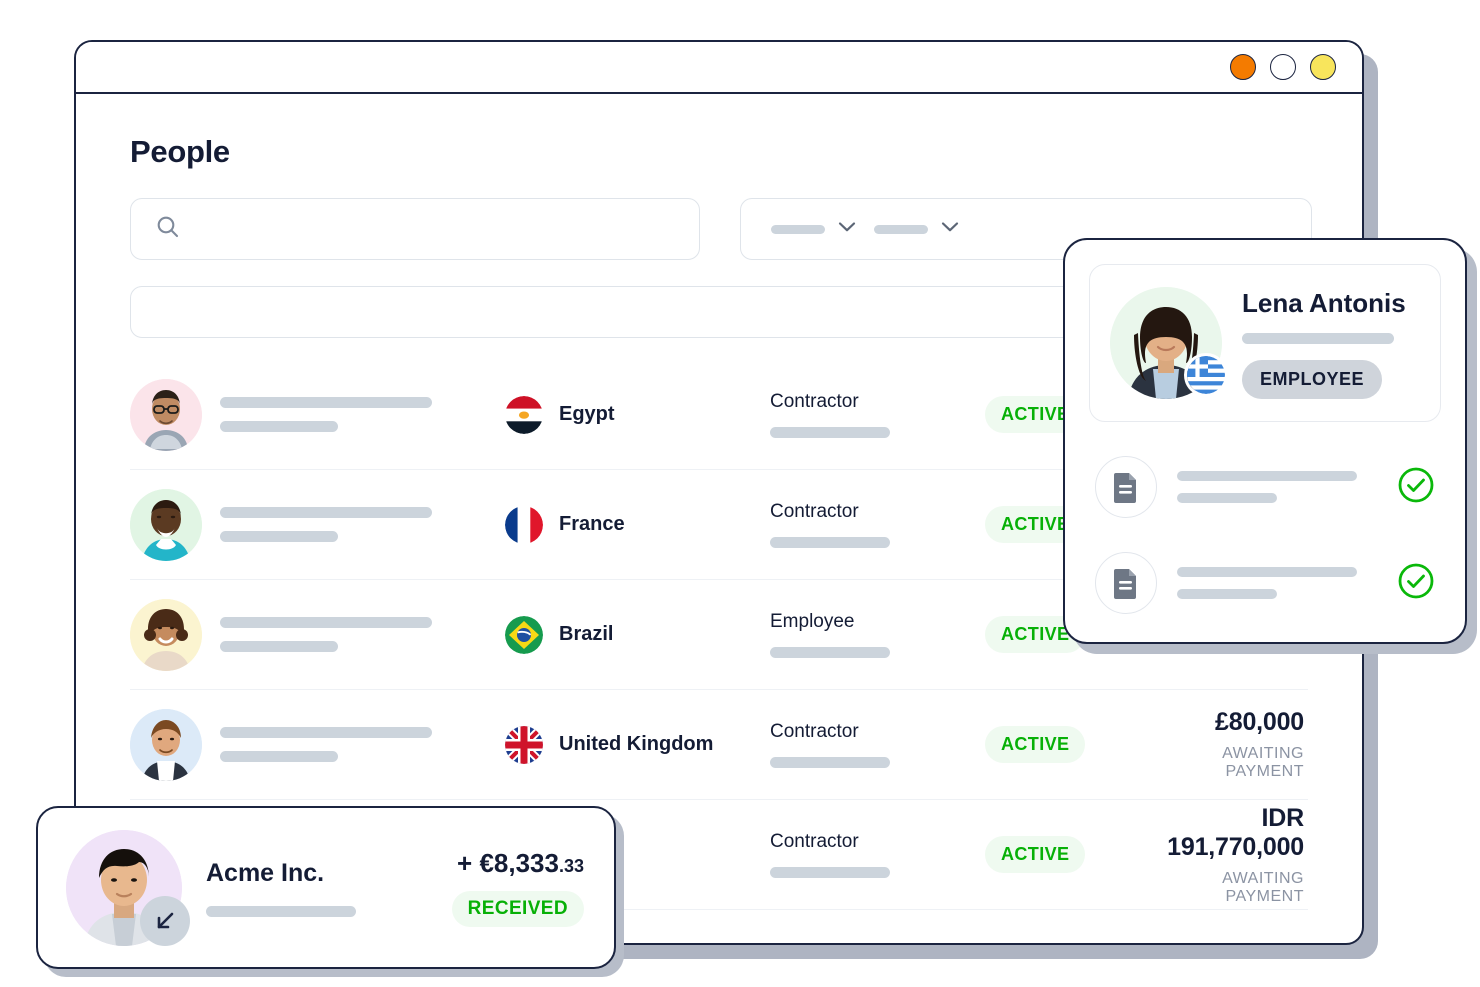 This screenshot has height=987, width=1480. I want to click on employee-summary: Lena Antonis EMPLOYEE, so click(1265, 343).